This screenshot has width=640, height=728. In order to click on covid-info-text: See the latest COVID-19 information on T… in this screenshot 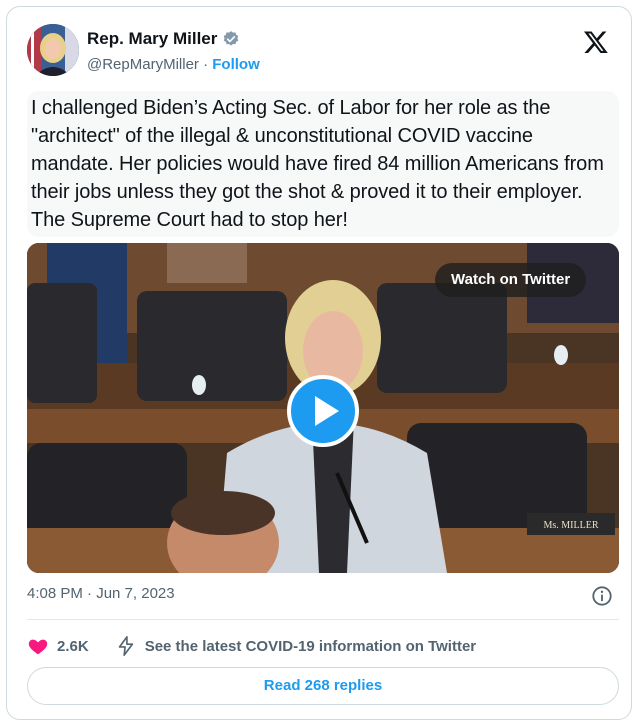, I will do `click(310, 646)`.